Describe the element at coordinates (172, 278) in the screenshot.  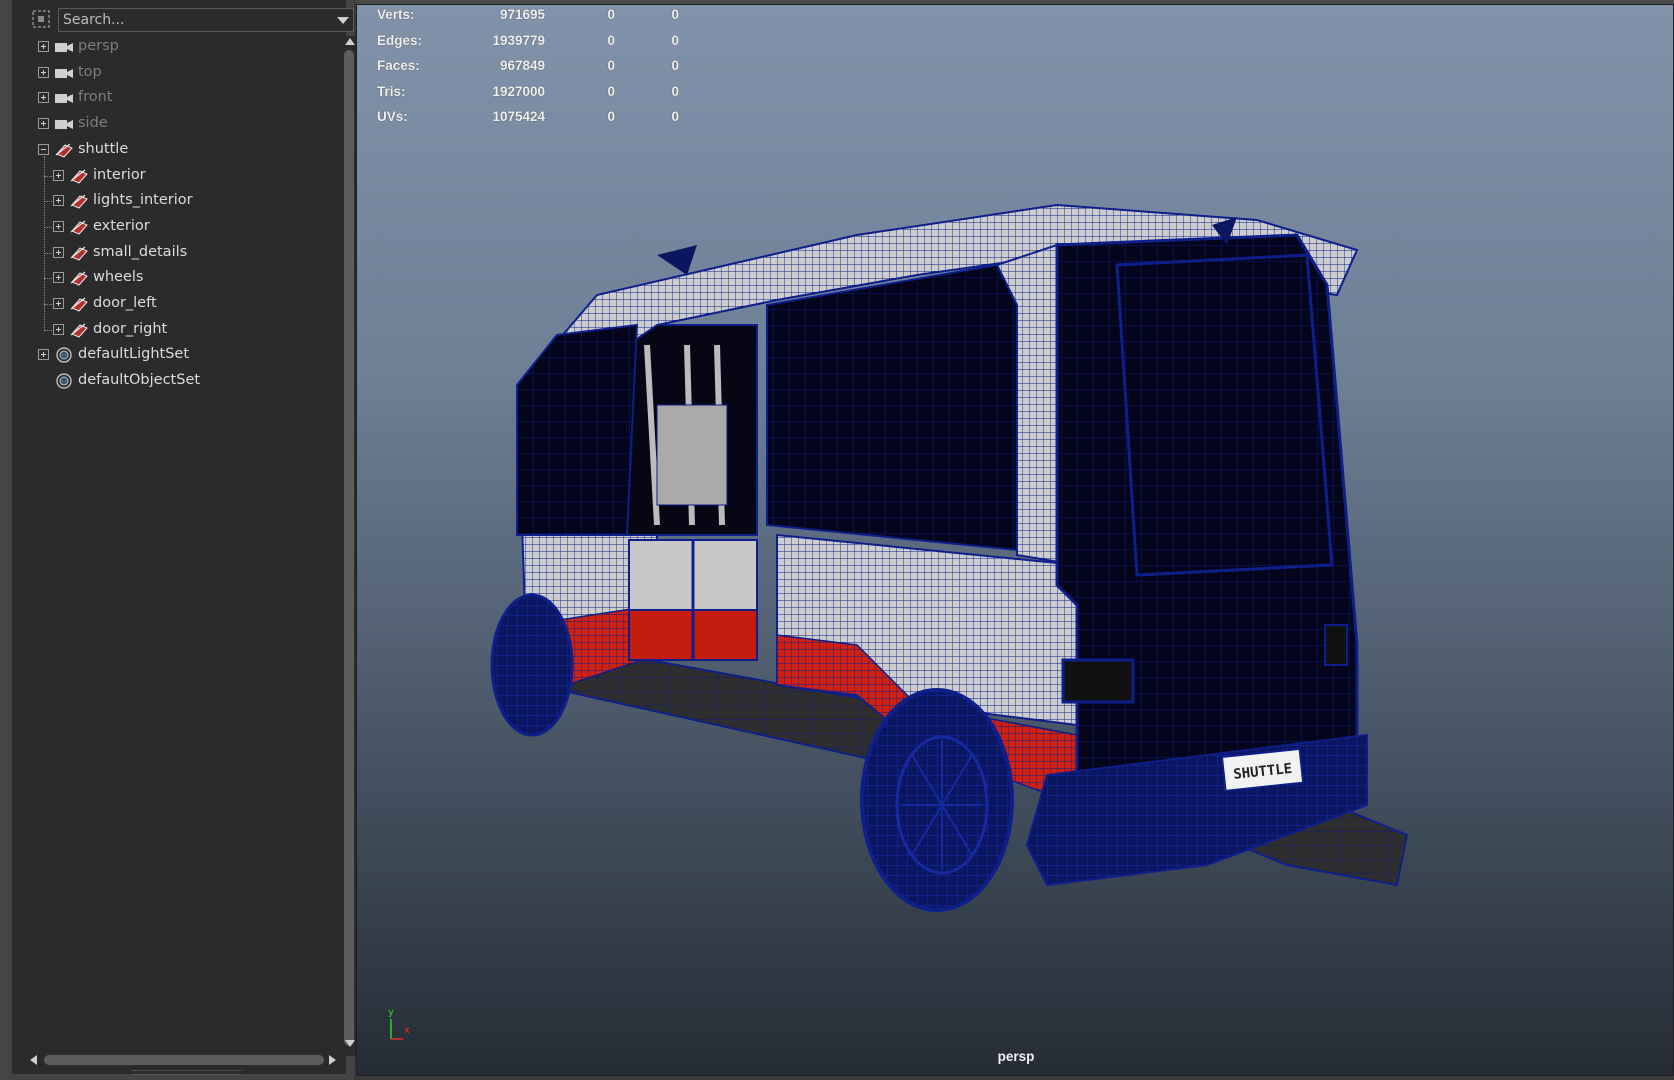
I see `outliner-item-wheels: wheels` at that location.